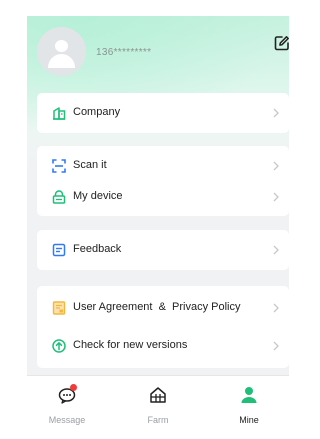 Image resolution: width=320 pixels, height=439 pixels. What do you see at coordinates (67, 420) in the screenshot?
I see `tab-message-label: Message` at bounding box center [67, 420].